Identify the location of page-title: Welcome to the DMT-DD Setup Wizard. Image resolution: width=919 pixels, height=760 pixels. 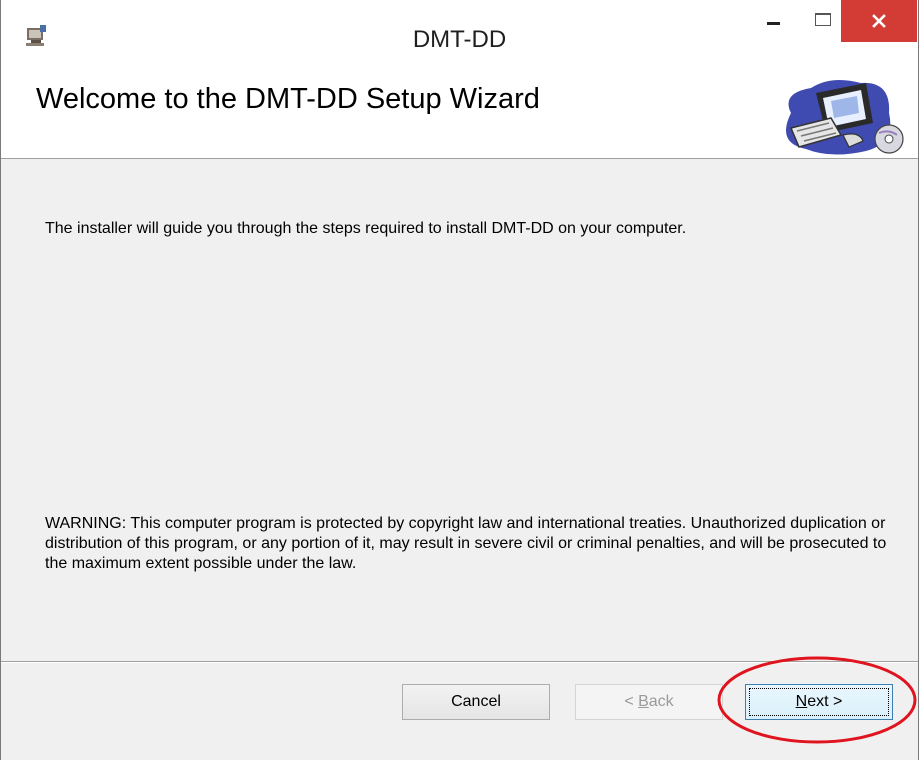
(288, 99).